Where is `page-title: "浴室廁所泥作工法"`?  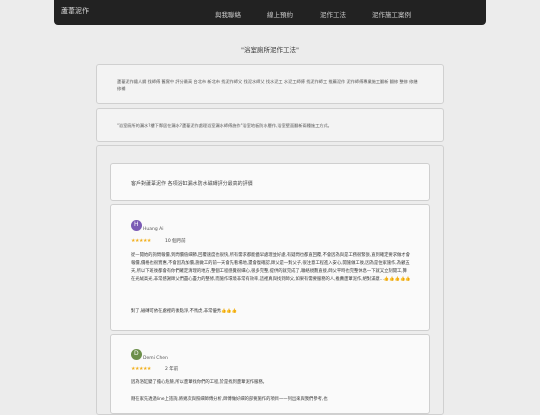
page-title: "浴室廁所泥作工法" is located at coordinates (270, 50).